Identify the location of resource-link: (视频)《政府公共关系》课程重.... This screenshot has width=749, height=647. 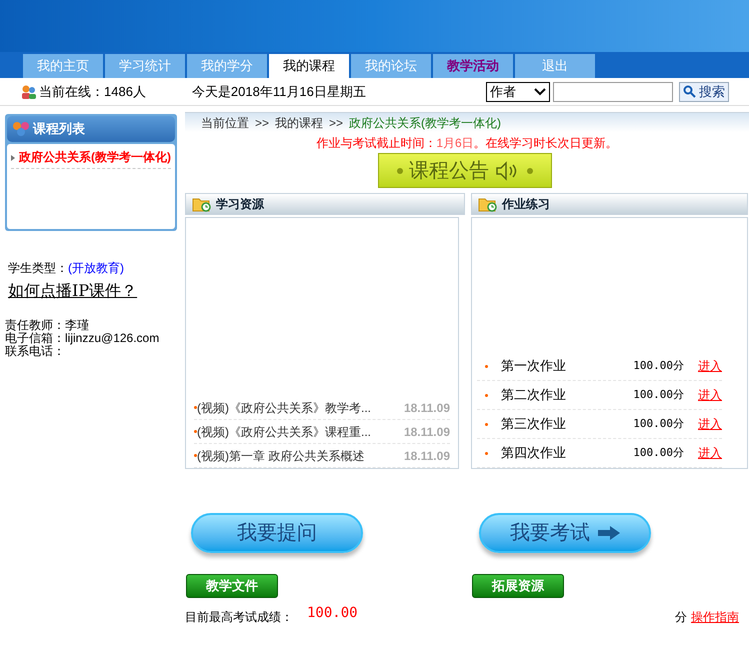
(284, 431).